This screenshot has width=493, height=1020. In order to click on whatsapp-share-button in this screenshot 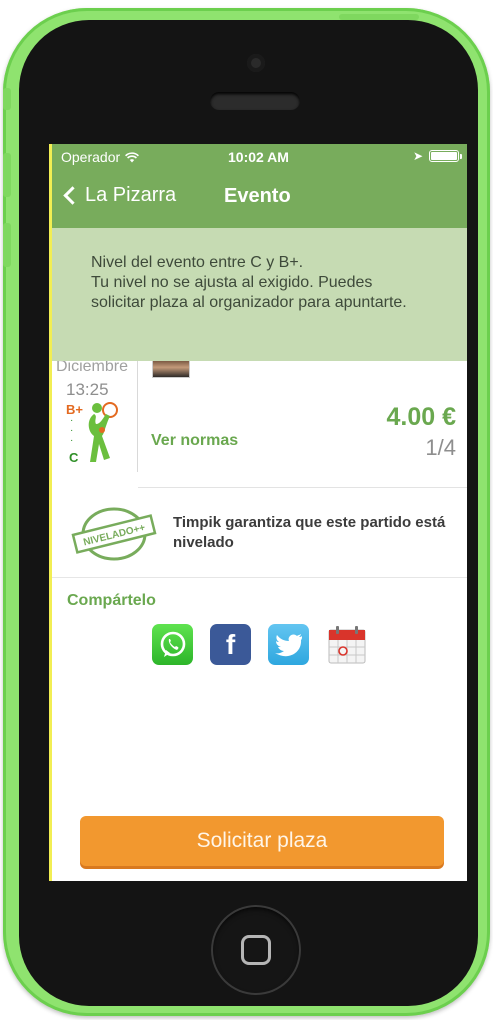, I will do `click(172, 644)`.